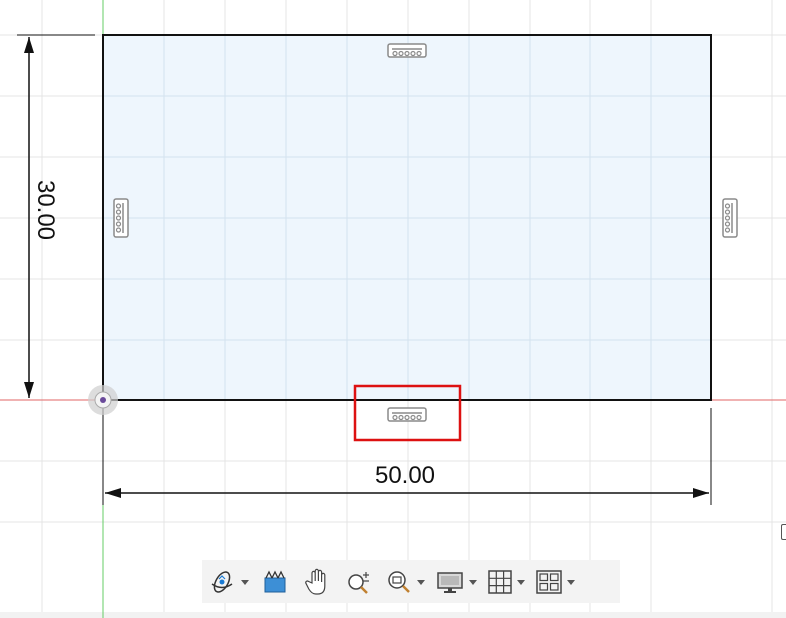 This screenshot has height=618, width=786. I want to click on orbit-button, so click(222, 582).